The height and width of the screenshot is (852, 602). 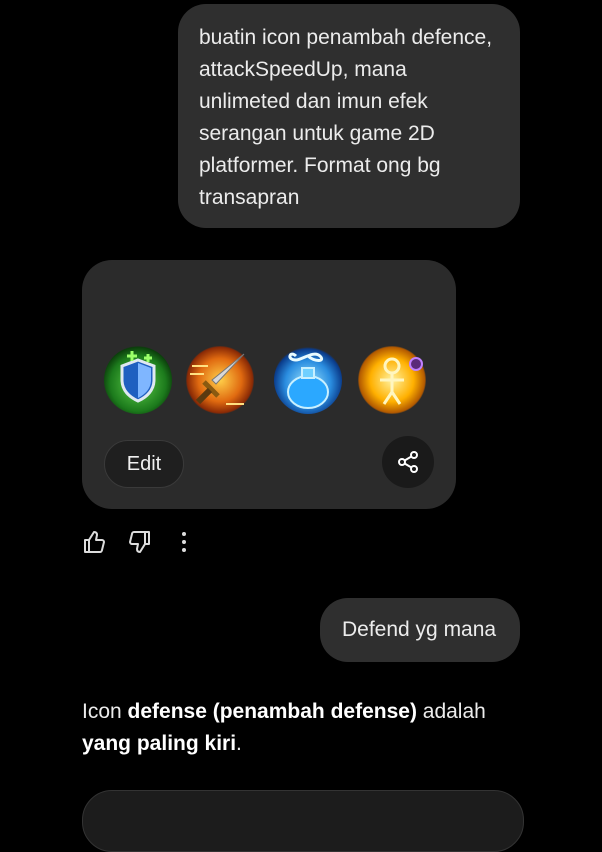 I want to click on sword-speed-icon, so click(x=220, y=380).